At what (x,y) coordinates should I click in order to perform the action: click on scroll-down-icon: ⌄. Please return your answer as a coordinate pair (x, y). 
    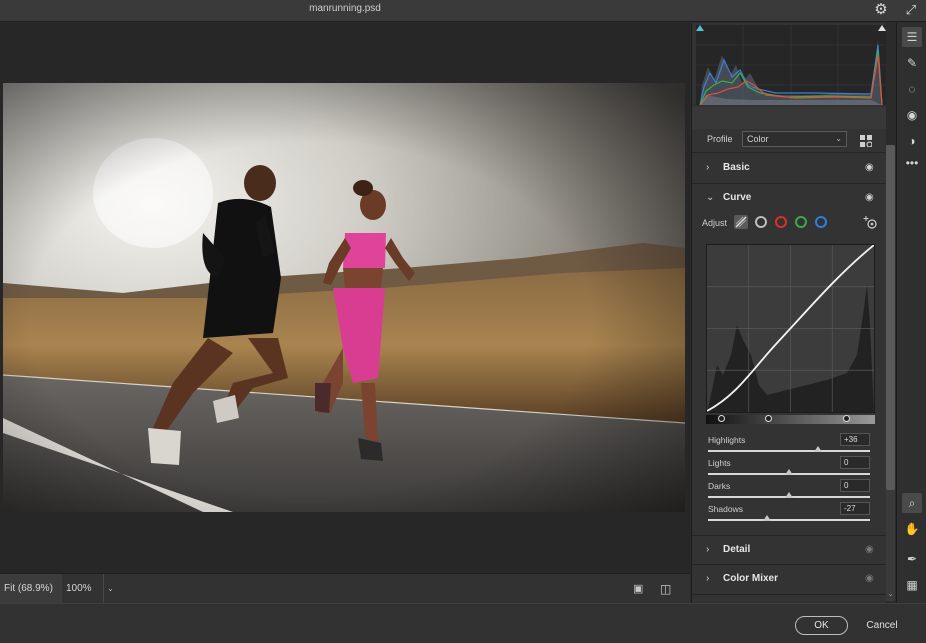
    Looking at the image, I should click on (890, 595).